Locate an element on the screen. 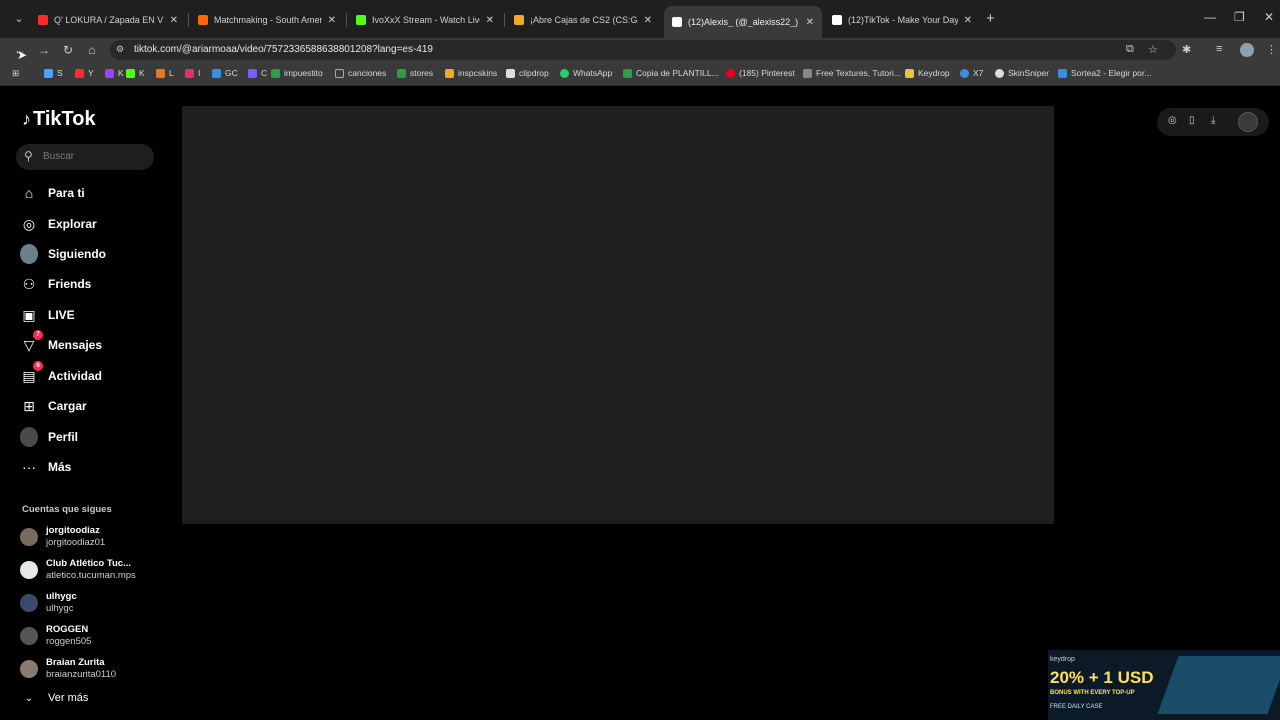  followed-account: Club Atlético Tuc... atletico.tucuman.mps is located at coordinates (78, 570).